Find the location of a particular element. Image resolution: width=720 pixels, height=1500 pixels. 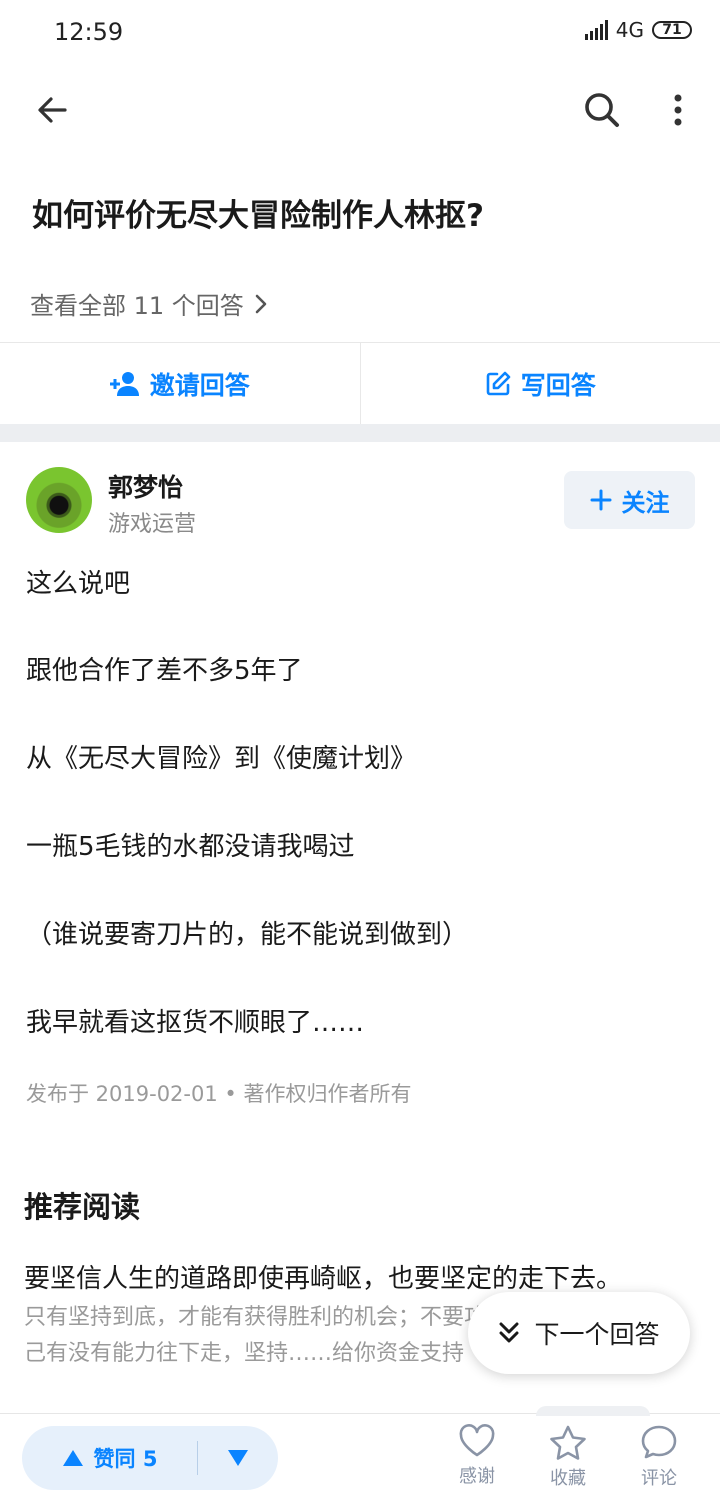

answer-paragraph: 跟他合作了差不多5年了 is located at coordinates (164, 668).